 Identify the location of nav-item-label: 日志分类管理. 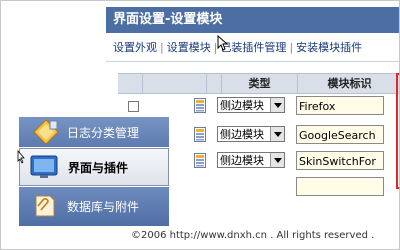
(103, 133).